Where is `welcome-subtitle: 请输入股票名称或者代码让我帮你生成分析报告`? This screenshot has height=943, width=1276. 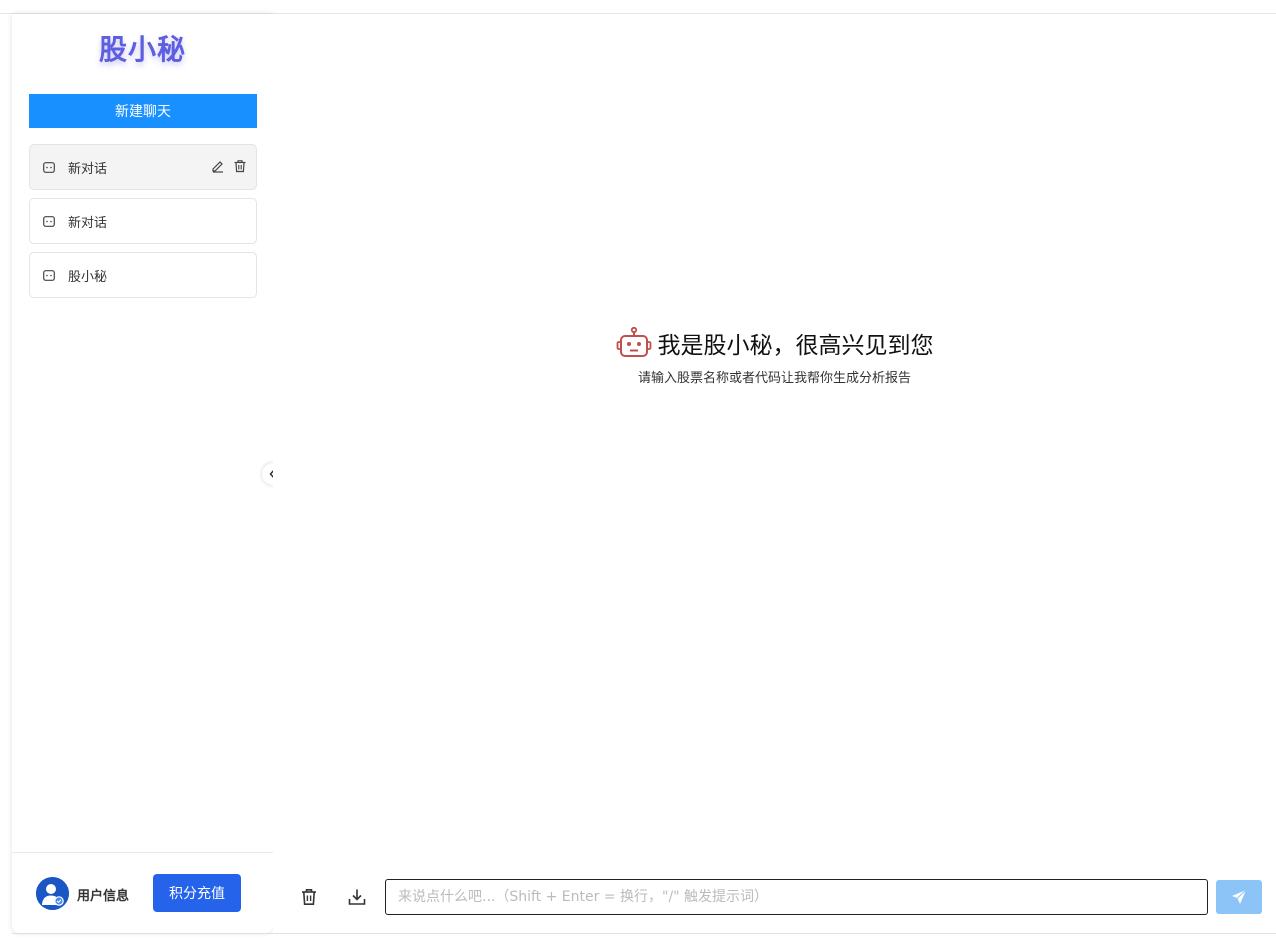
welcome-subtitle: 请输入股票名称或者代码让我帮你生成分析报告 is located at coordinates (774, 378).